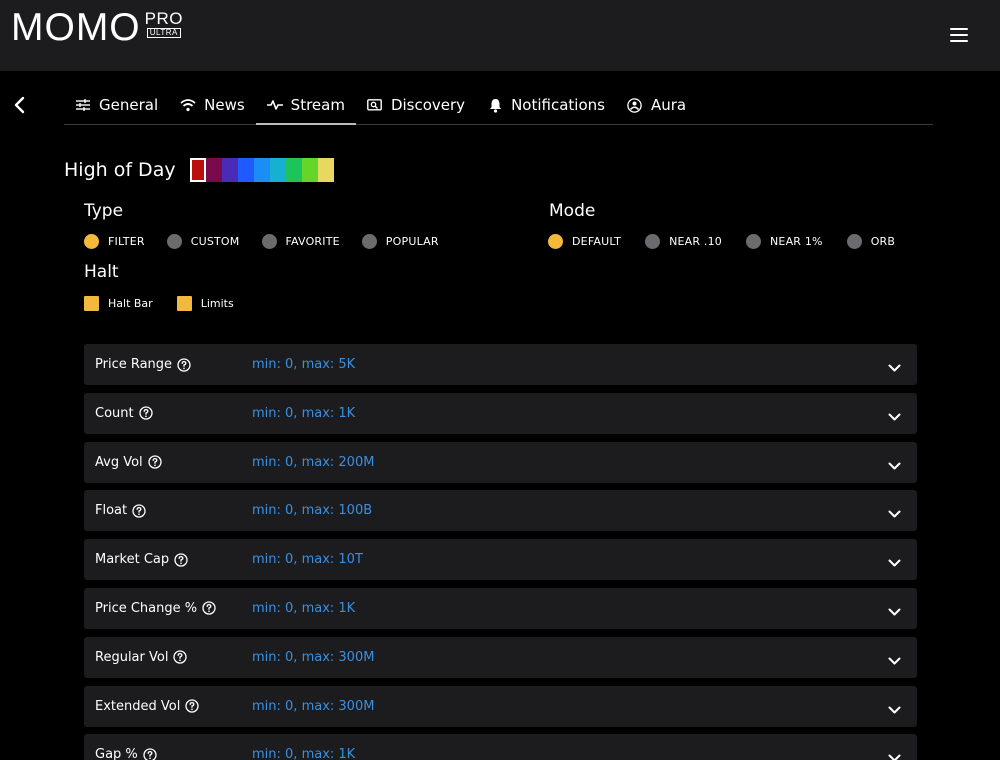  Describe the element at coordinates (132, 560) in the screenshot. I see `filter-label-text: Market Cap` at that location.